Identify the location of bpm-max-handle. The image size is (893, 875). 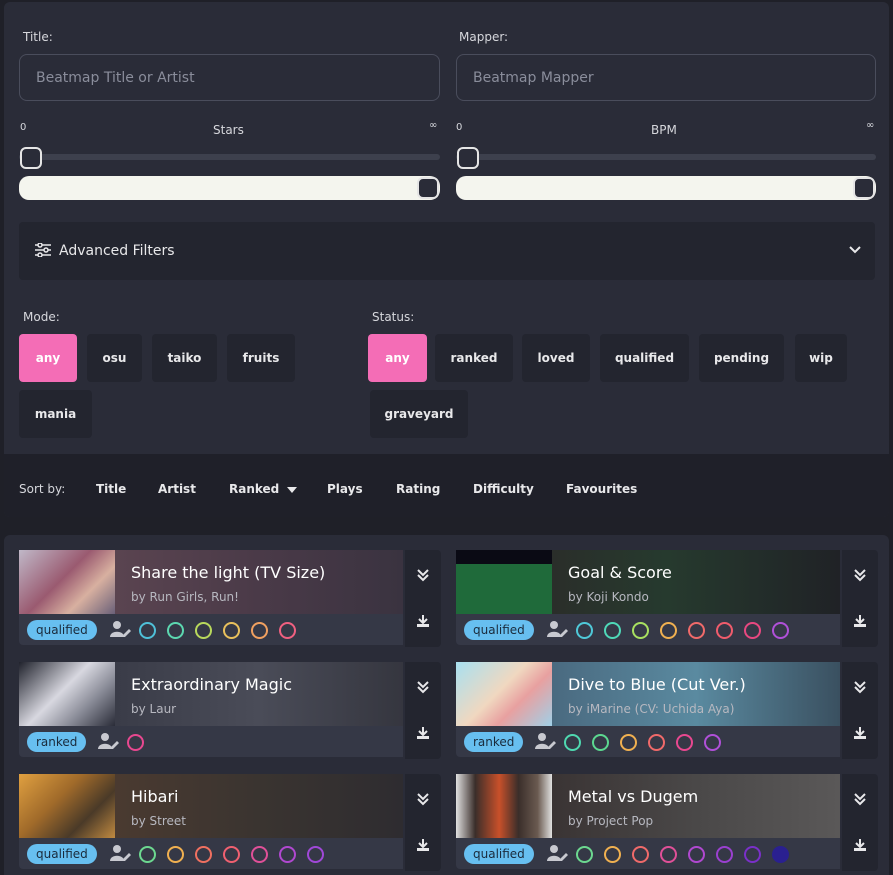
(864, 188).